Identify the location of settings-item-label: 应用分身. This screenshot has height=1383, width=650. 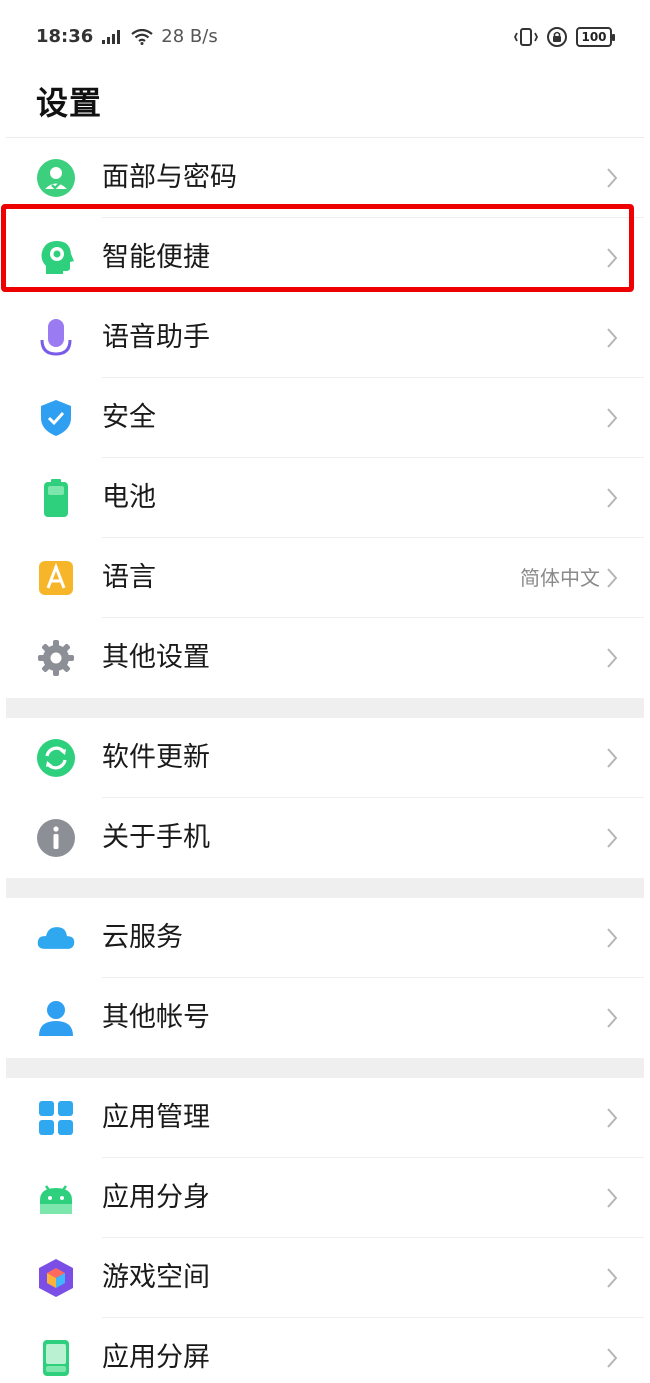
(156, 1197).